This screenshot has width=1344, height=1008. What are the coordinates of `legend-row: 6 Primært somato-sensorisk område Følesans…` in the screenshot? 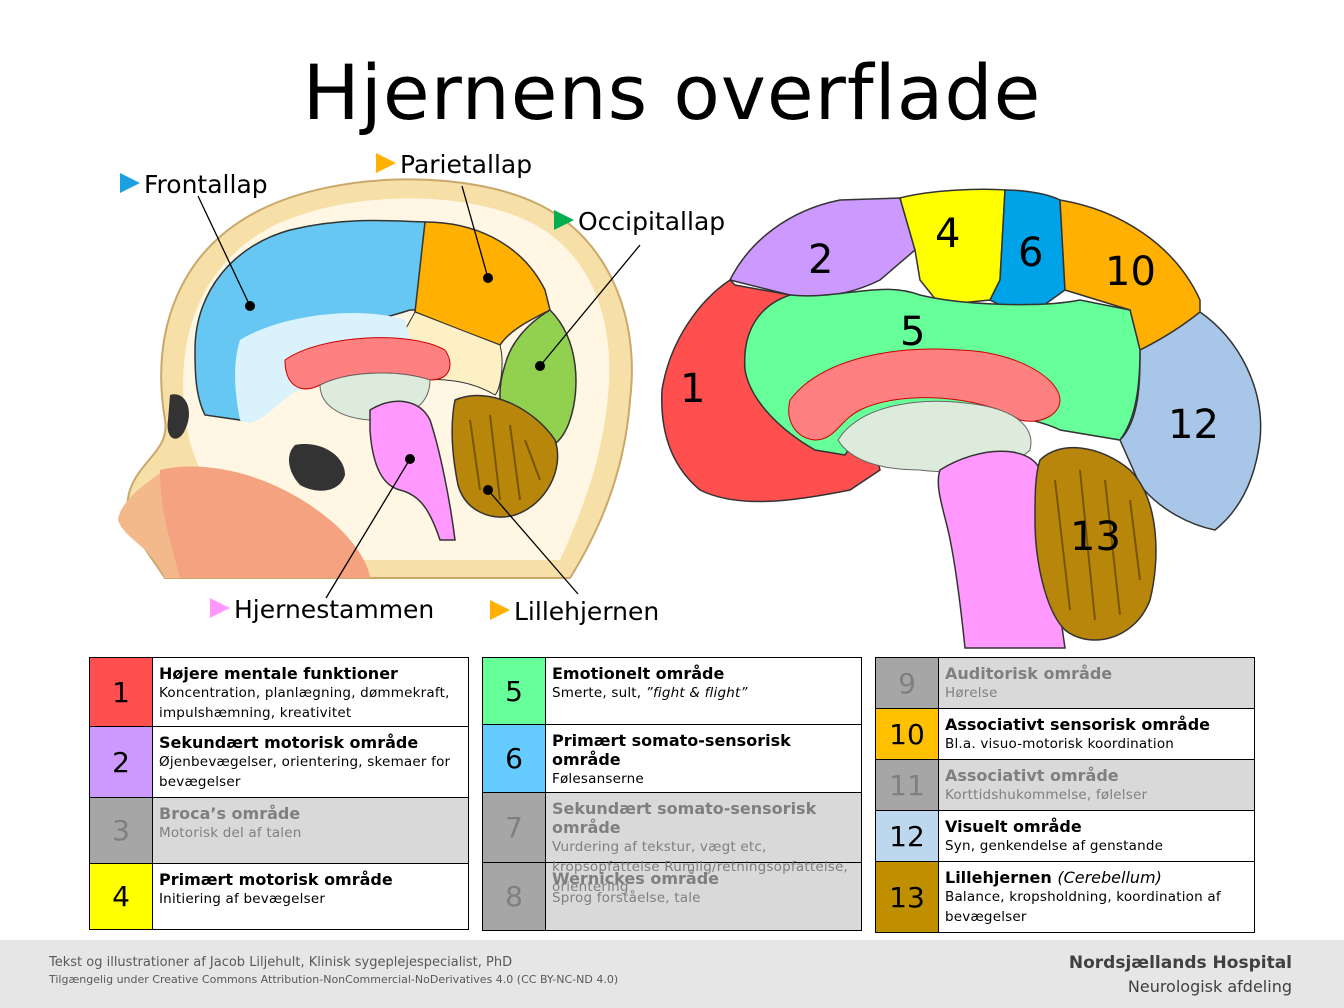 It's located at (672, 759).